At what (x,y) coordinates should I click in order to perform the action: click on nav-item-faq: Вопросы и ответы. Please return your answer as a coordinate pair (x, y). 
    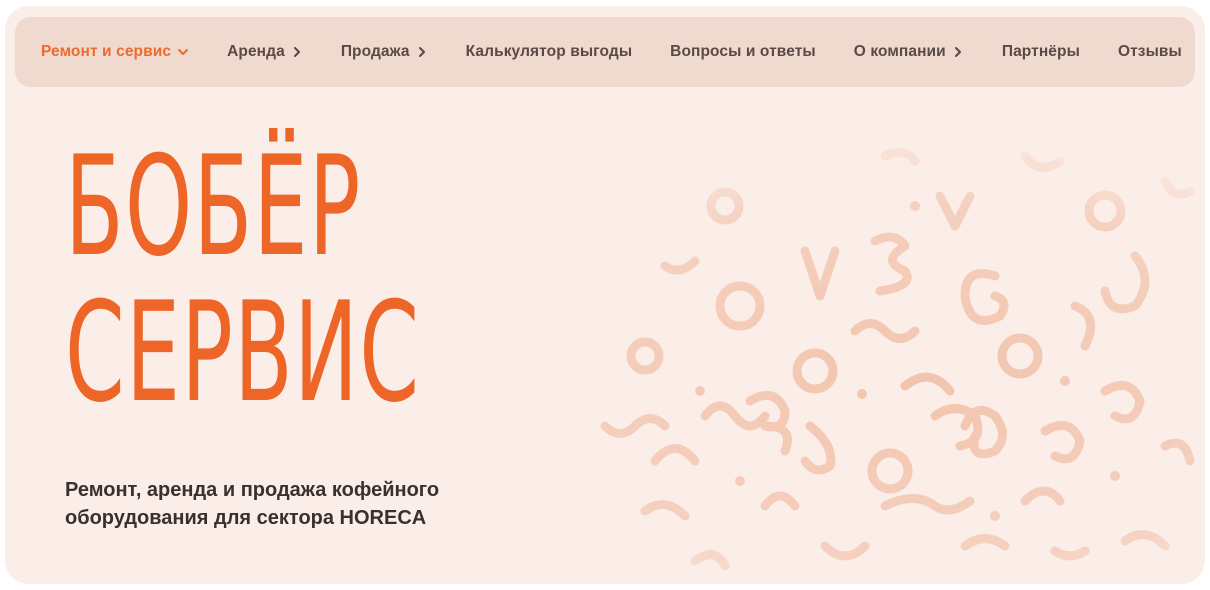
    Looking at the image, I should click on (743, 52).